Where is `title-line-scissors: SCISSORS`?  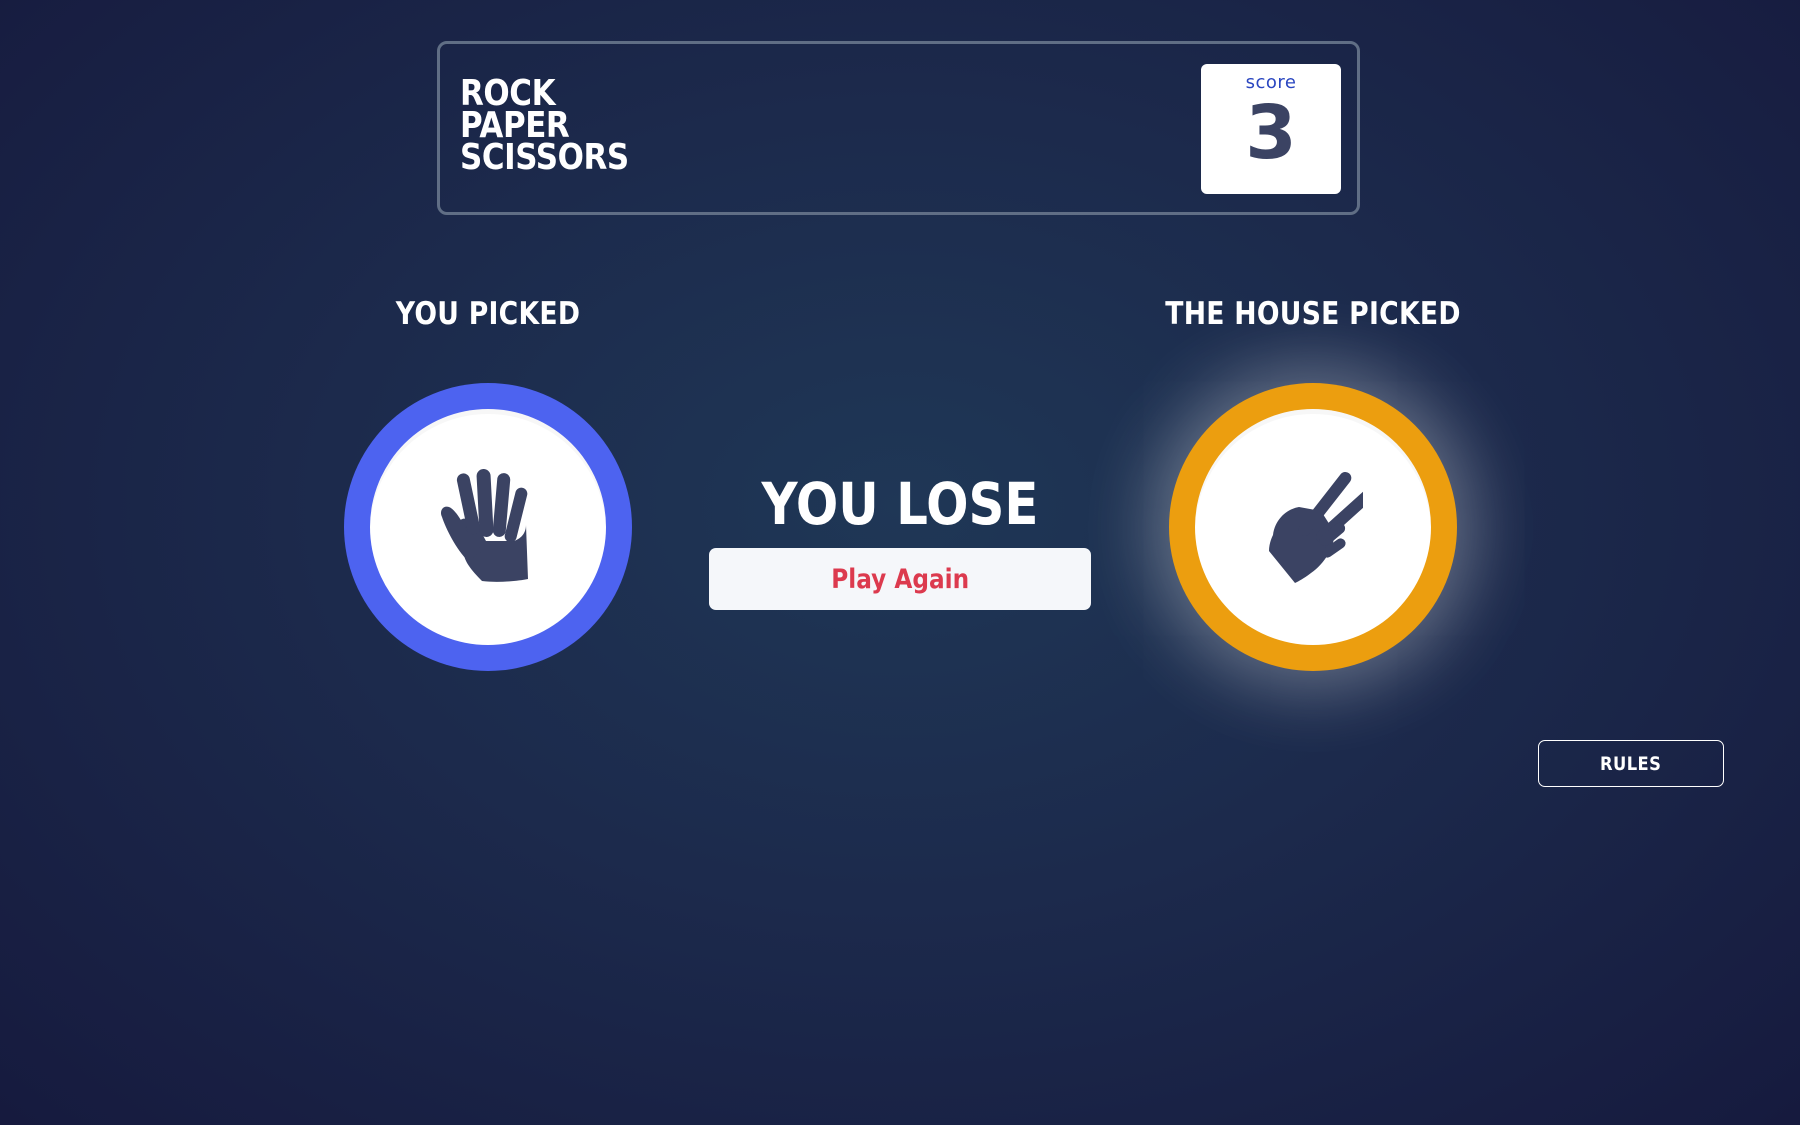 title-line-scissors: SCISSORS is located at coordinates (544, 157).